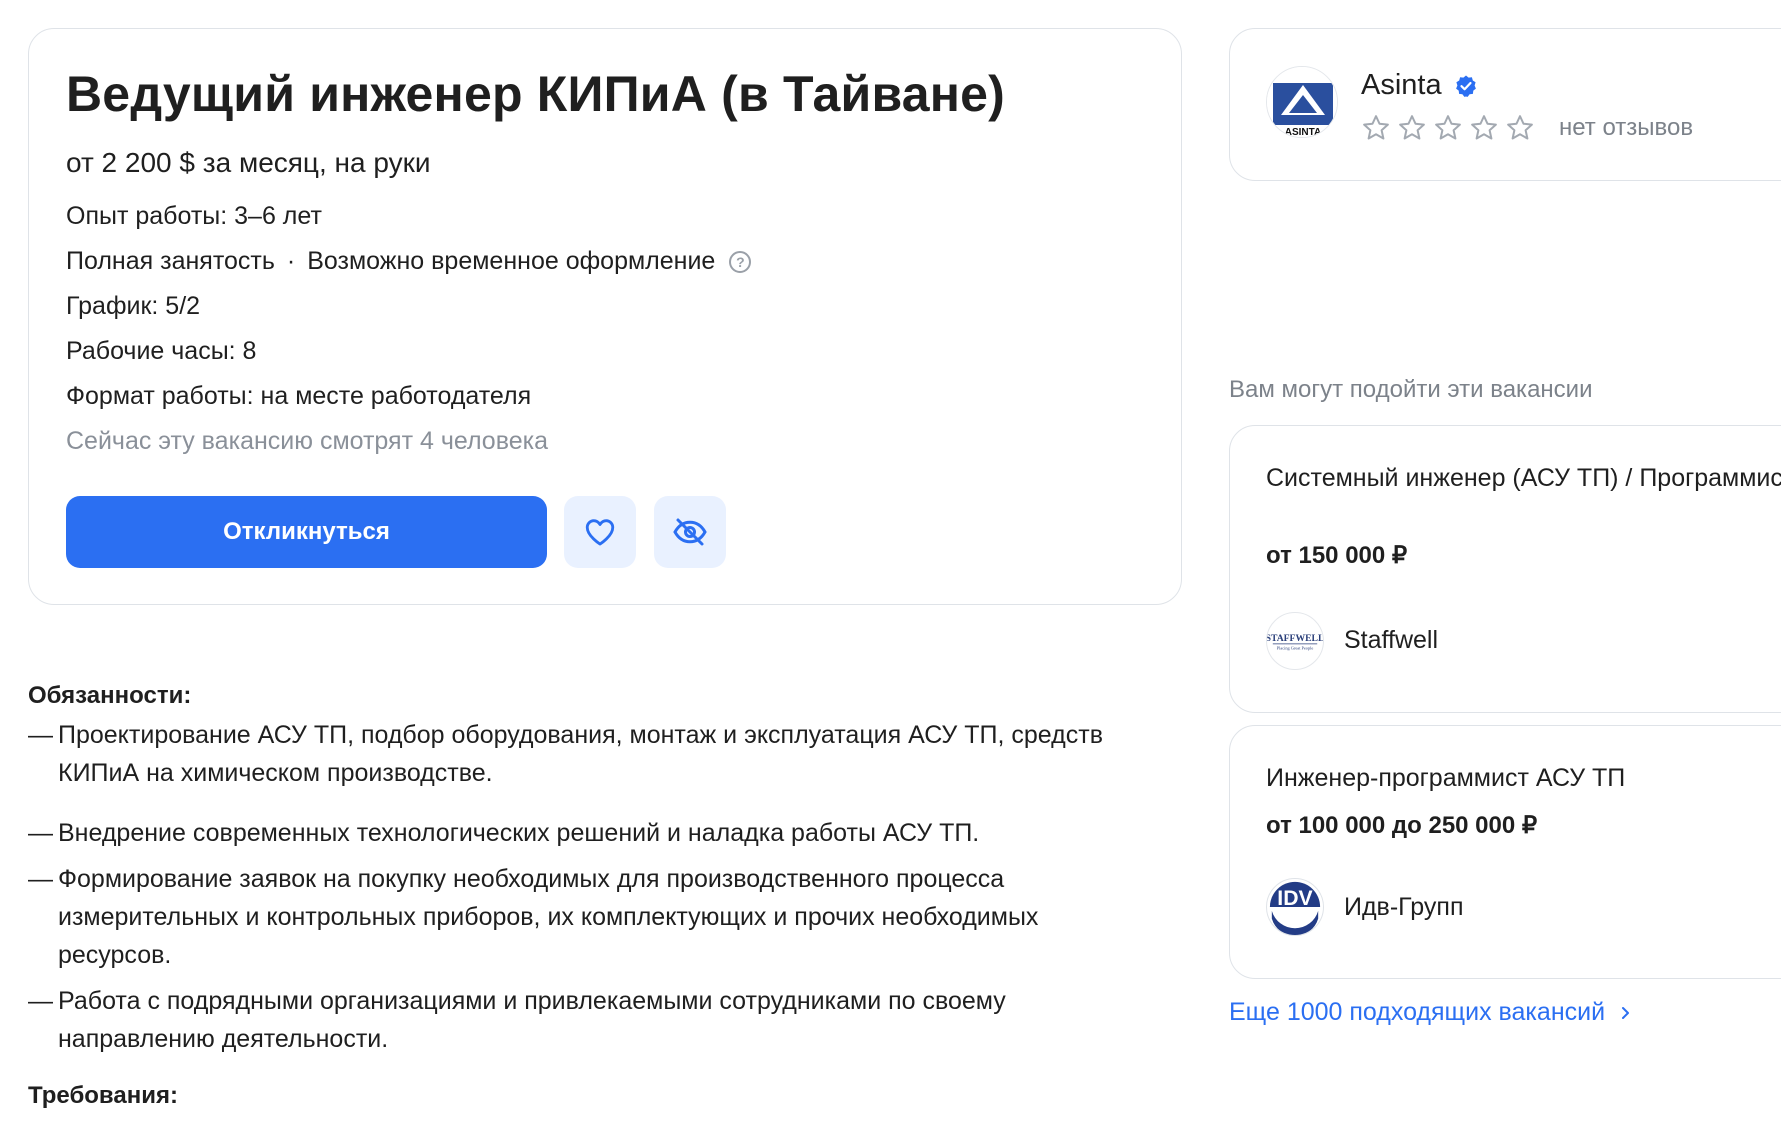  I want to click on more-vacancies-link: Еще 1000 подходящих вакансий, so click(1431, 1012).